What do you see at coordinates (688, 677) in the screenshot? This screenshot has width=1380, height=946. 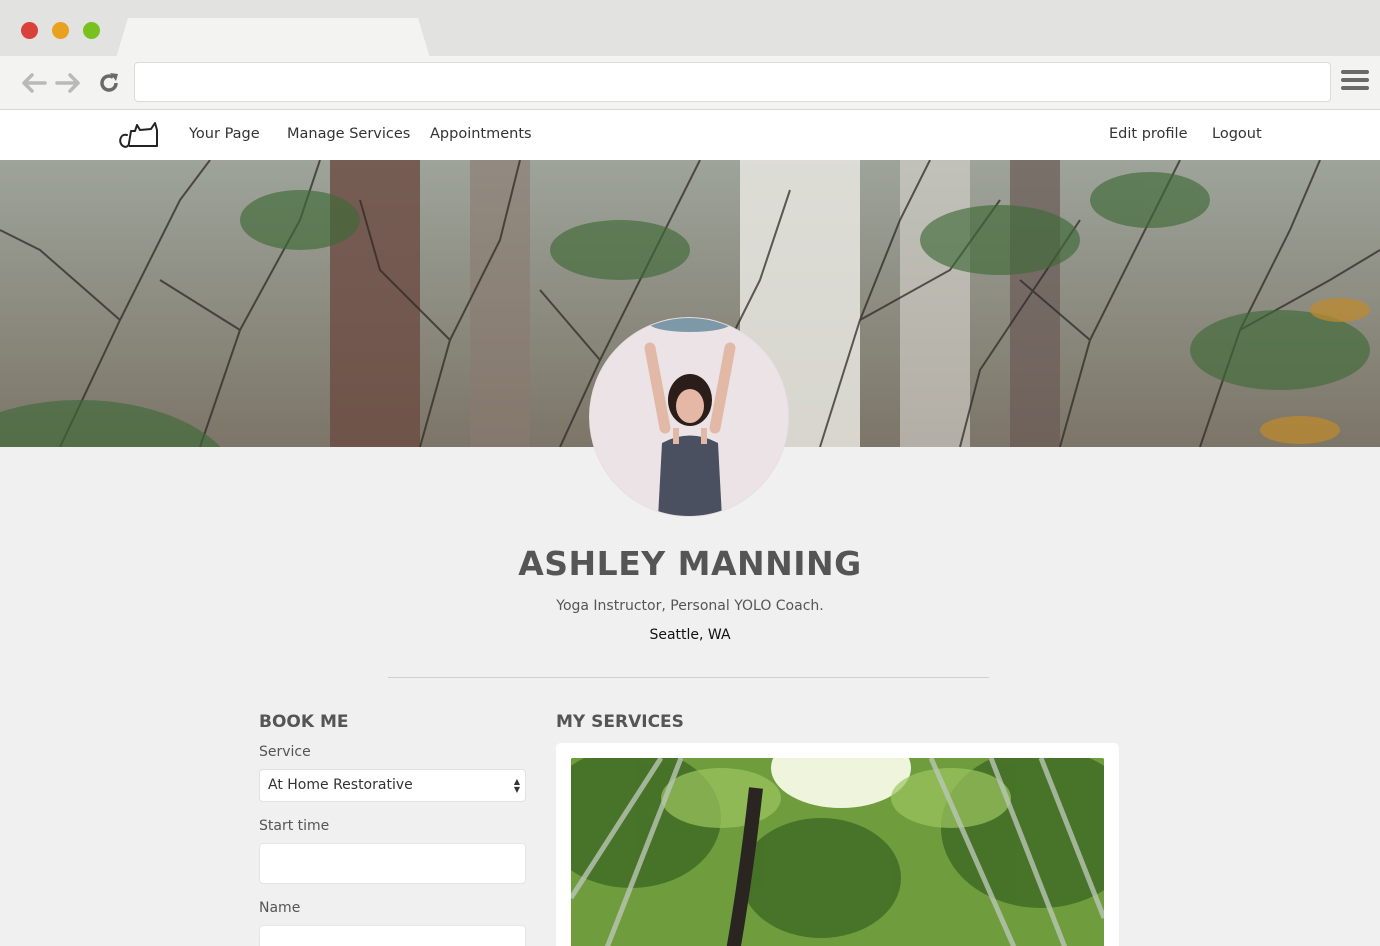 I see `divider` at bounding box center [688, 677].